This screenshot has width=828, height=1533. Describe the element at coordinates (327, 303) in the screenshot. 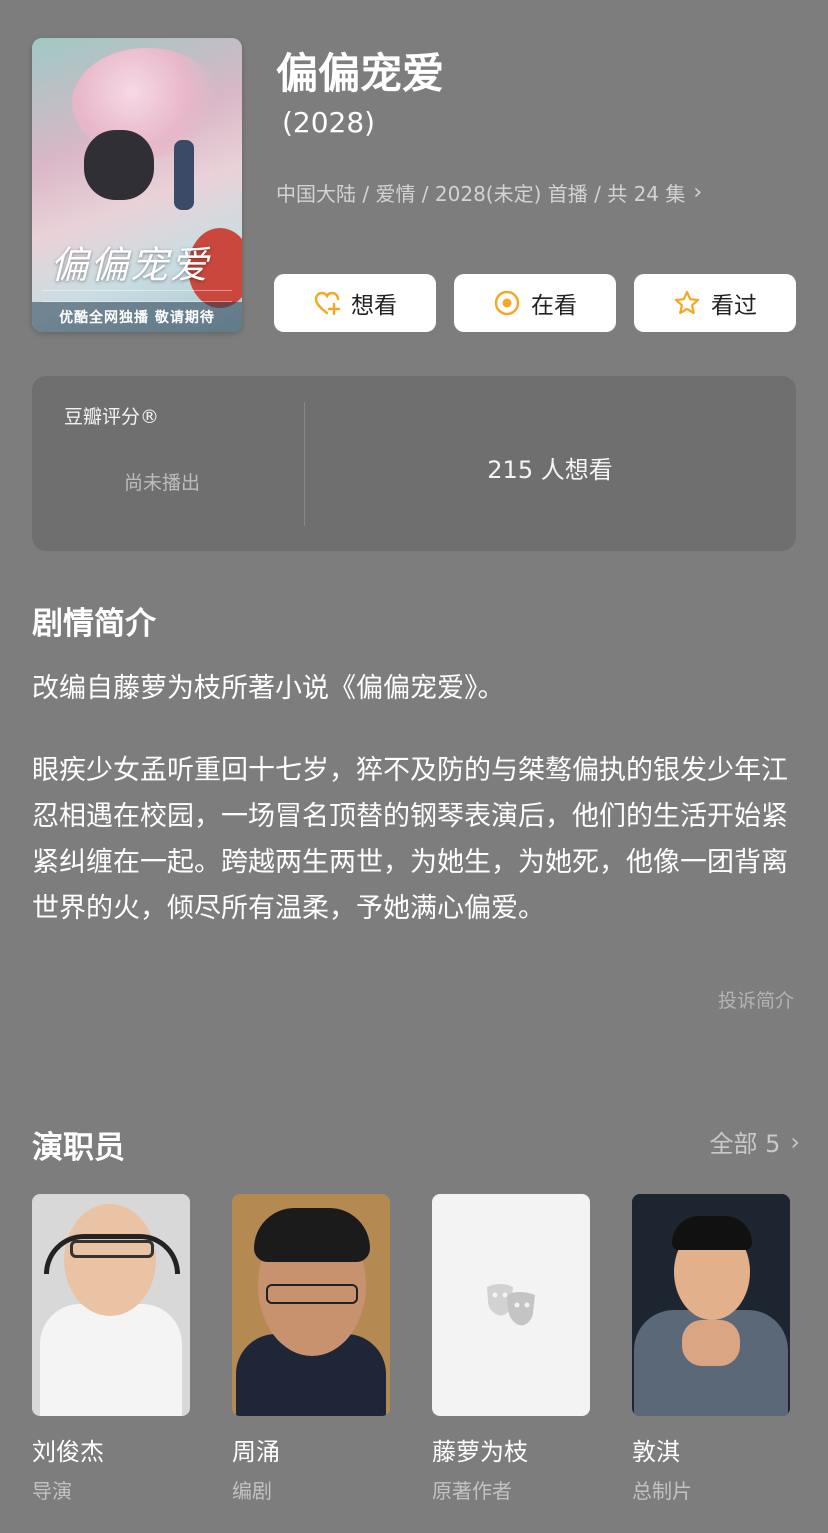

I see `heart-plus-icon` at that location.